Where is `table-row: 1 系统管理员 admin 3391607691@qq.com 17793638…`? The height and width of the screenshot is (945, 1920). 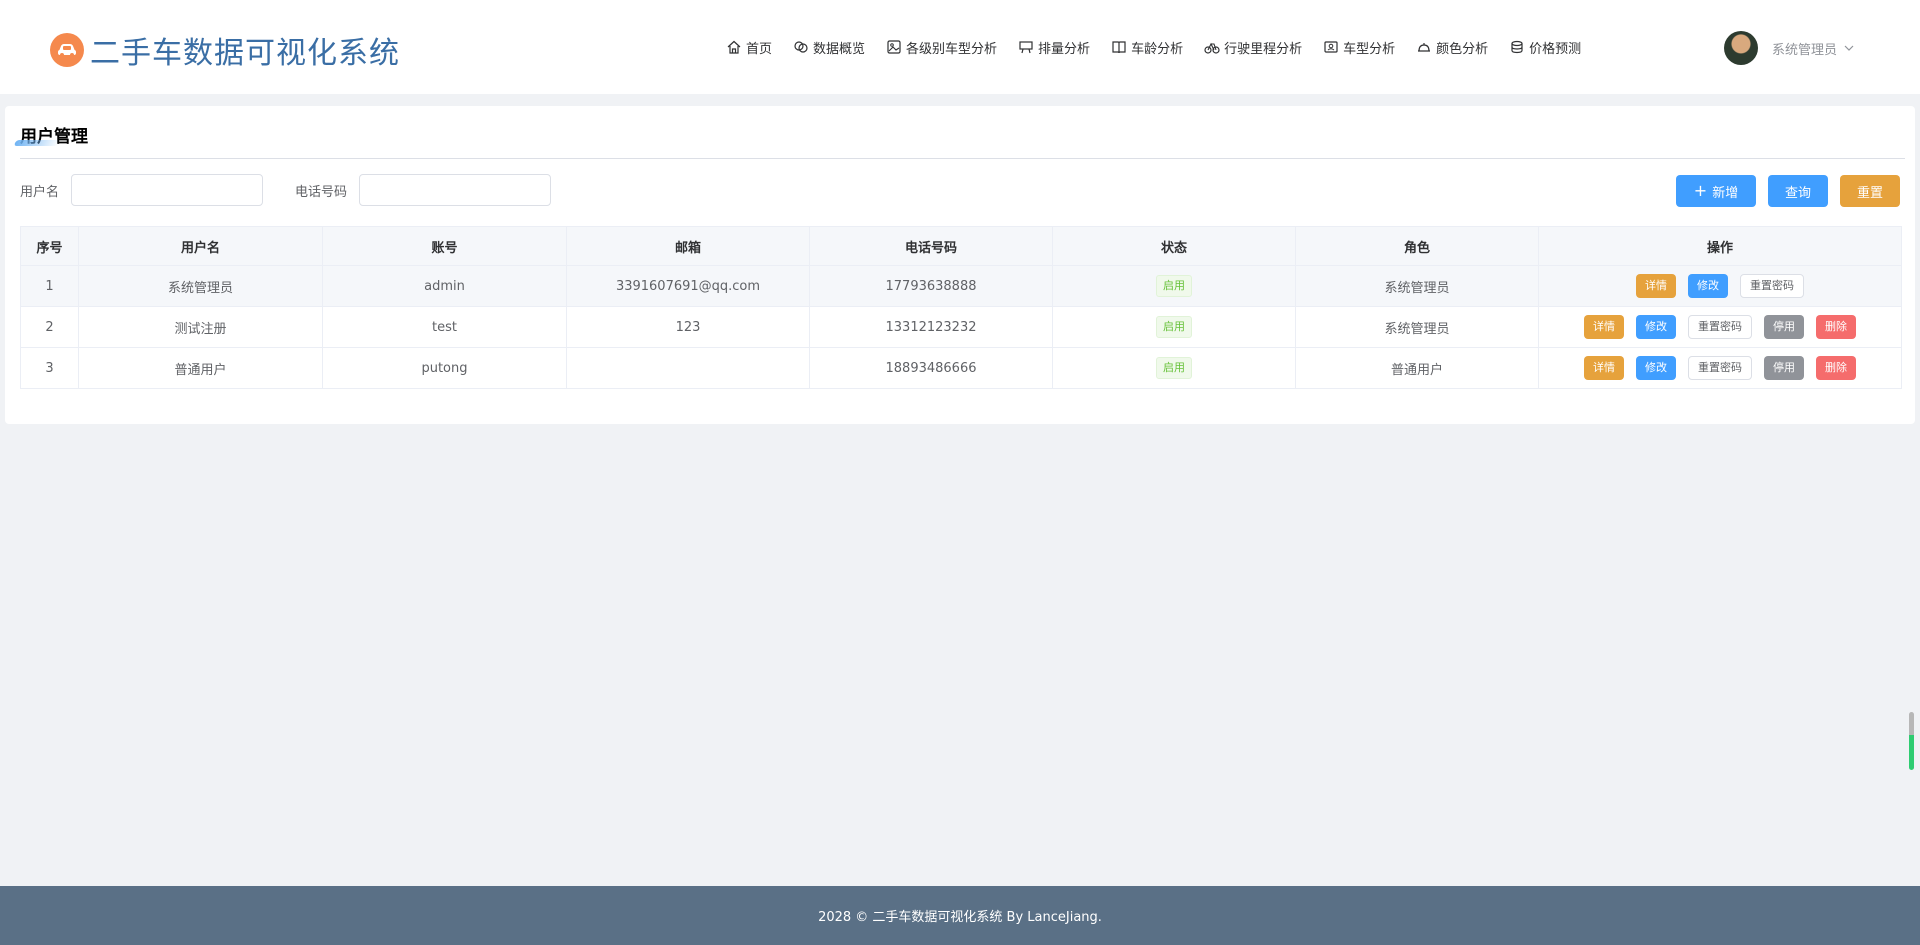
table-row: 1 系统管理员 admin 3391607691@qq.com 17793638… is located at coordinates (961, 286).